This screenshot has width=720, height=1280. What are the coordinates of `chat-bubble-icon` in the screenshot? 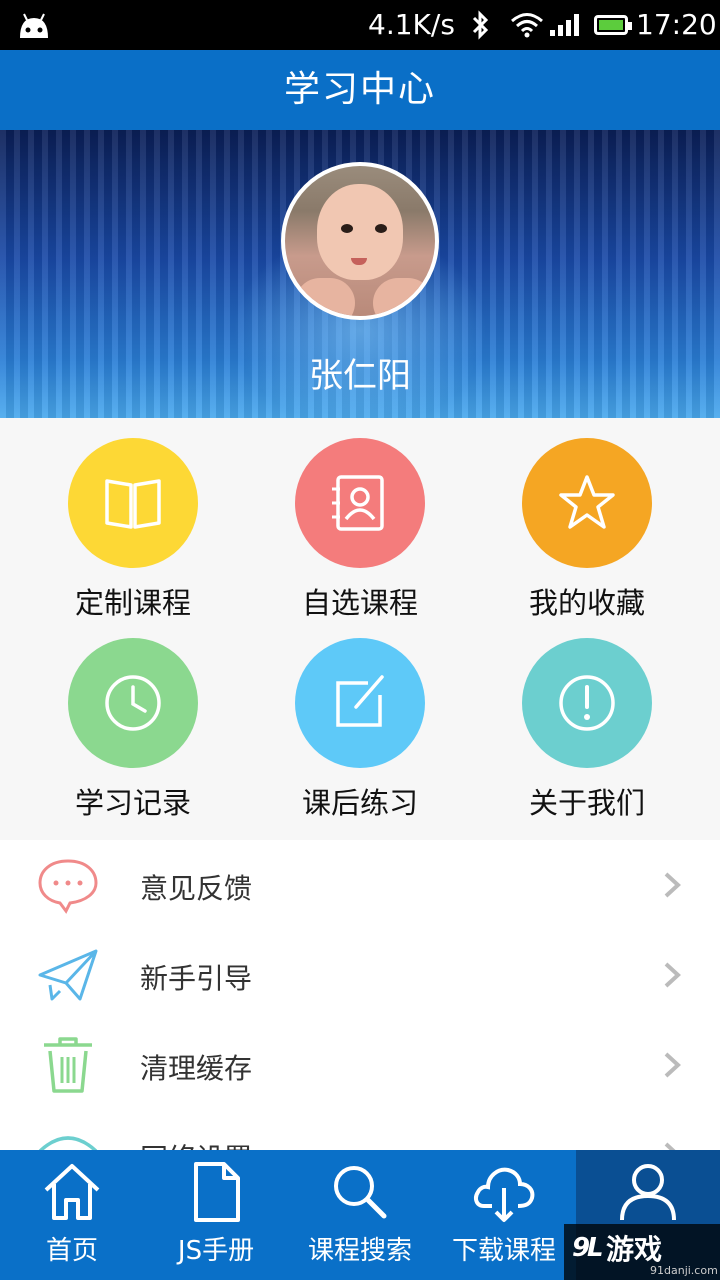 It's located at (68, 885).